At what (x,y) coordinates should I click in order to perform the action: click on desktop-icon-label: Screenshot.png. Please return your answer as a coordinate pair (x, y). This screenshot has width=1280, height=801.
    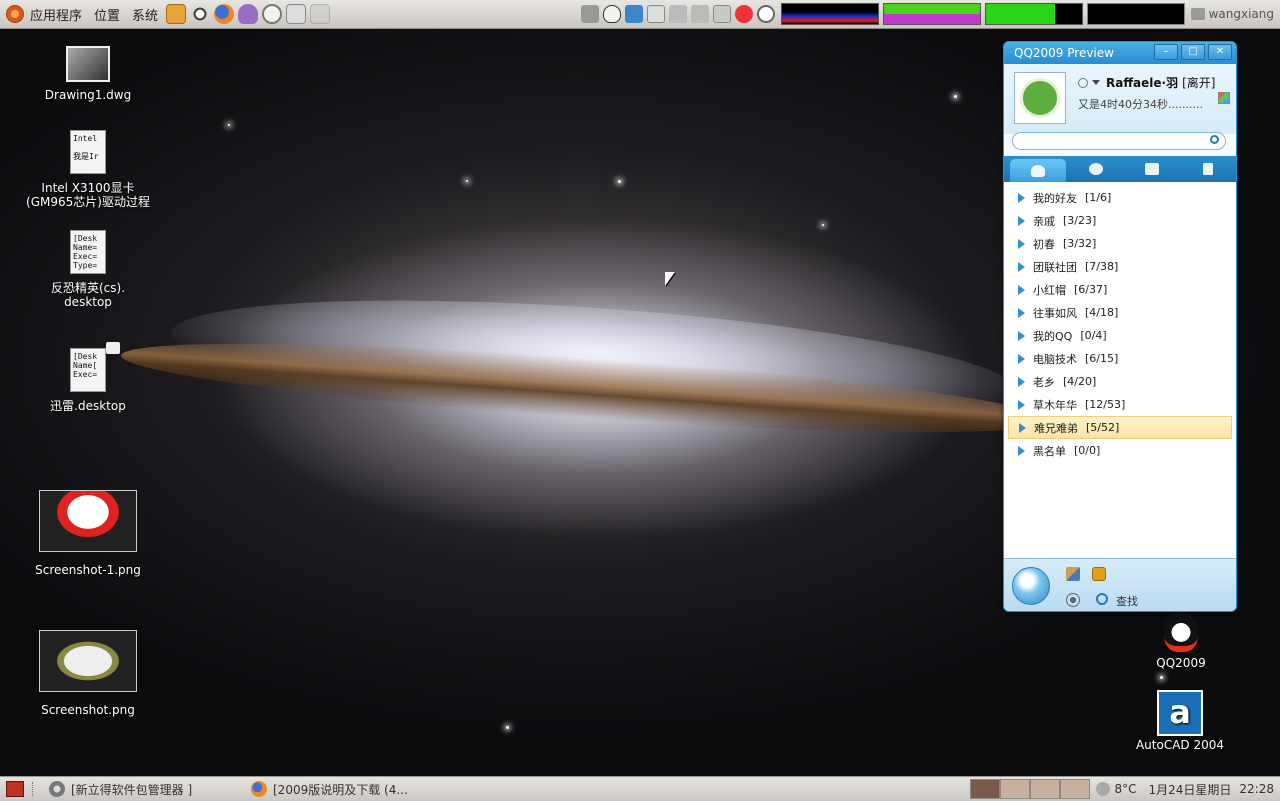
    Looking at the image, I should click on (88, 710).